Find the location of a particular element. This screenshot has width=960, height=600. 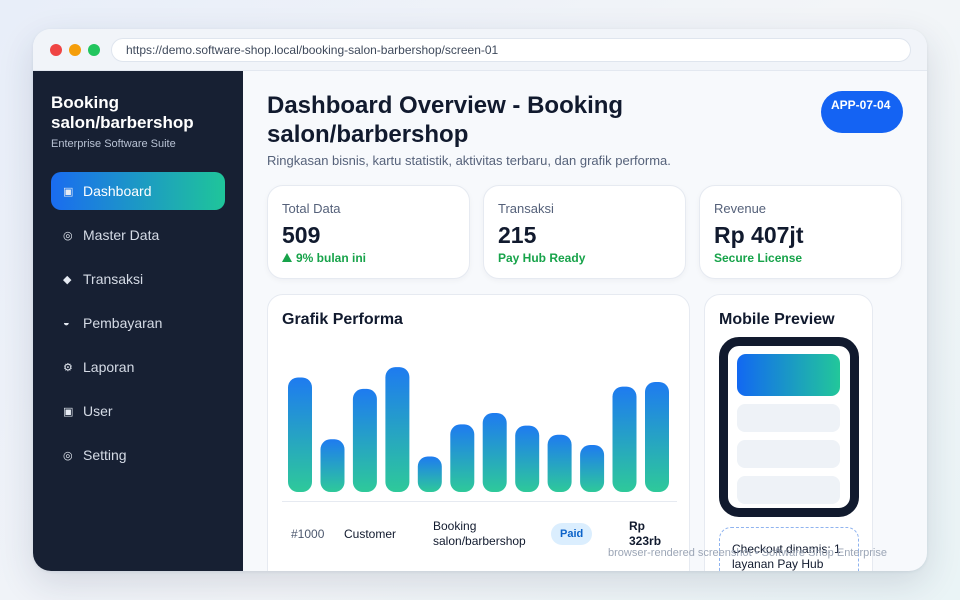

app-id-badge: APP-07-04 is located at coordinates (862, 112).